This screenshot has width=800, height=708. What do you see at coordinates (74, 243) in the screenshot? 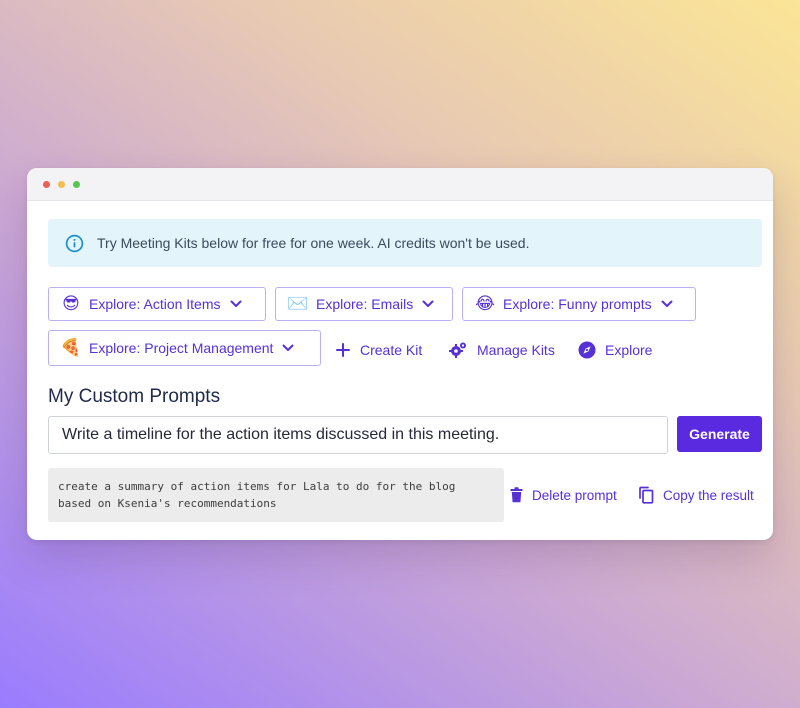
I see `info-icon` at bounding box center [74, 243].